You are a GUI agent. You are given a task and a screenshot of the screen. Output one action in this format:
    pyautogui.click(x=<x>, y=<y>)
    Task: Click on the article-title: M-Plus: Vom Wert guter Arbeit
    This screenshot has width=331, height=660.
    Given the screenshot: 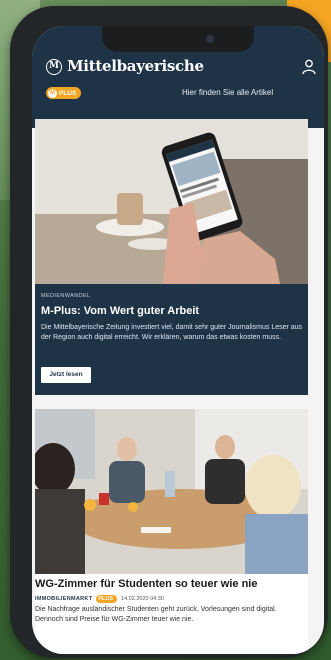 What is the action you would take?
    pyautogui.click(x=120, y=311)
    